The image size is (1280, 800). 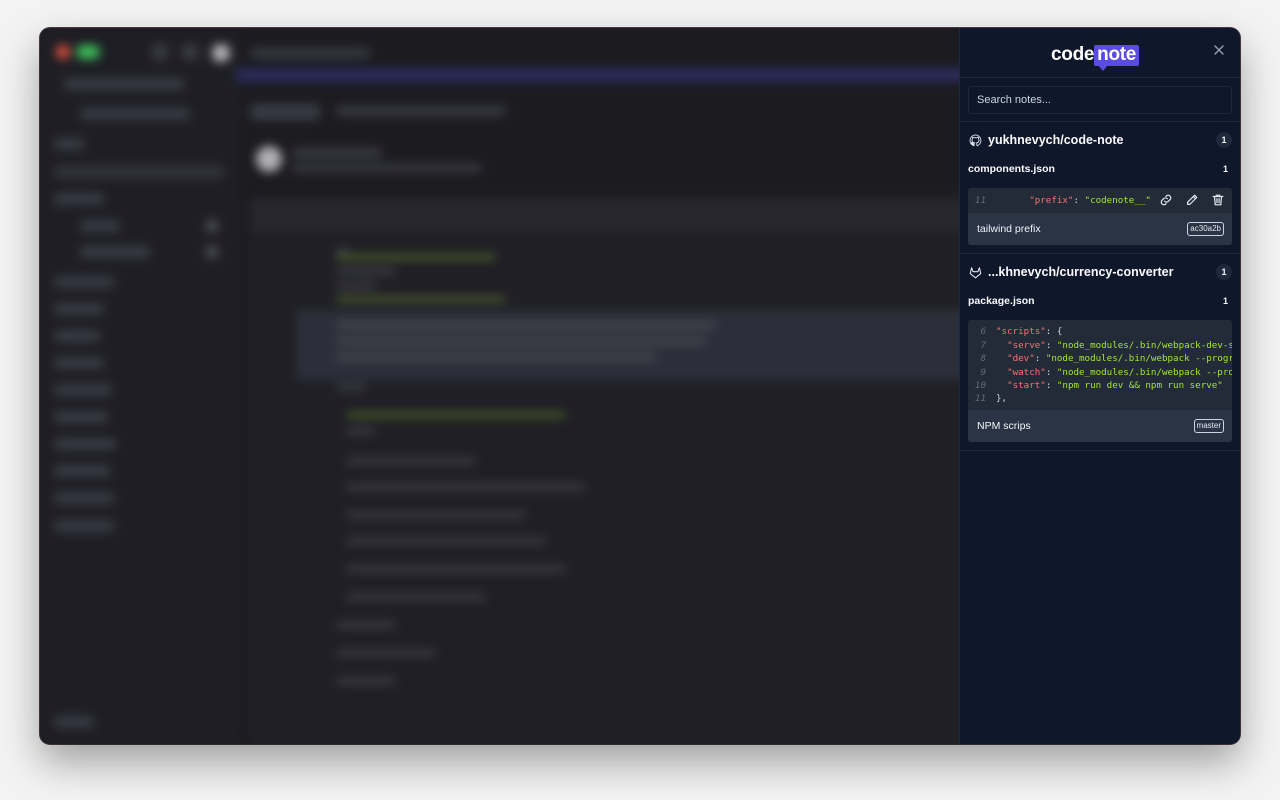 I want to click on background-sidebar, so click(x=138, y=386).